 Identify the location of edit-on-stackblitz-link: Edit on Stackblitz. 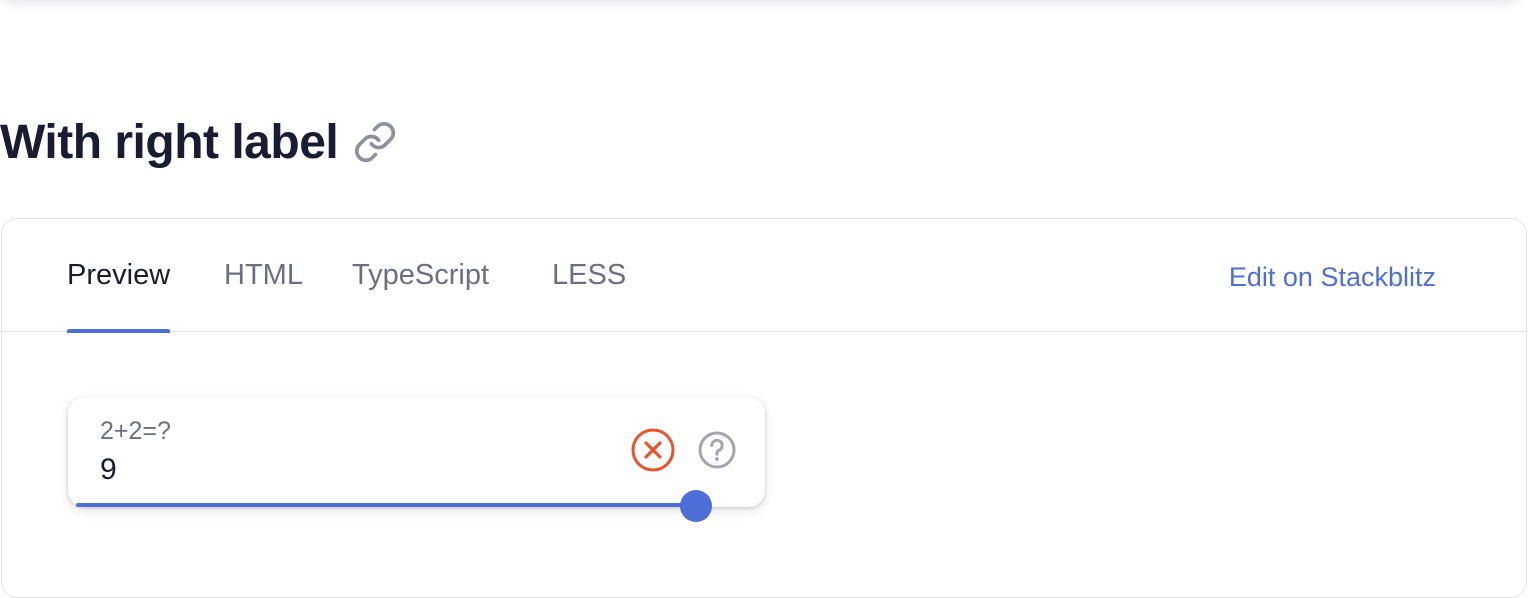
(1332, 277).